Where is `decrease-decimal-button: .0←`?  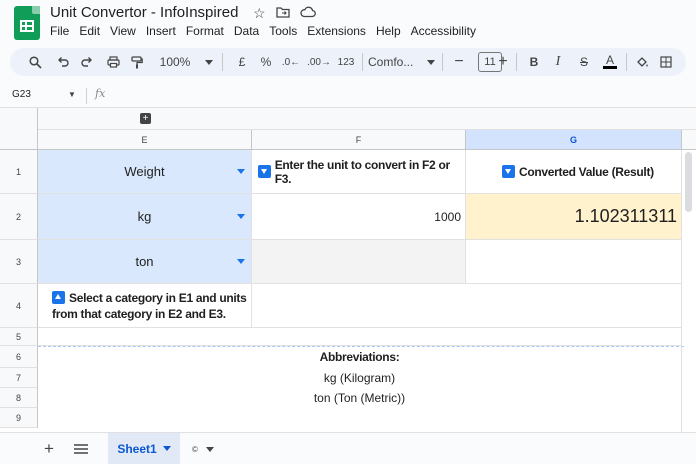
decrease-decimal-button: .0← is located at coordinates (291, 62).